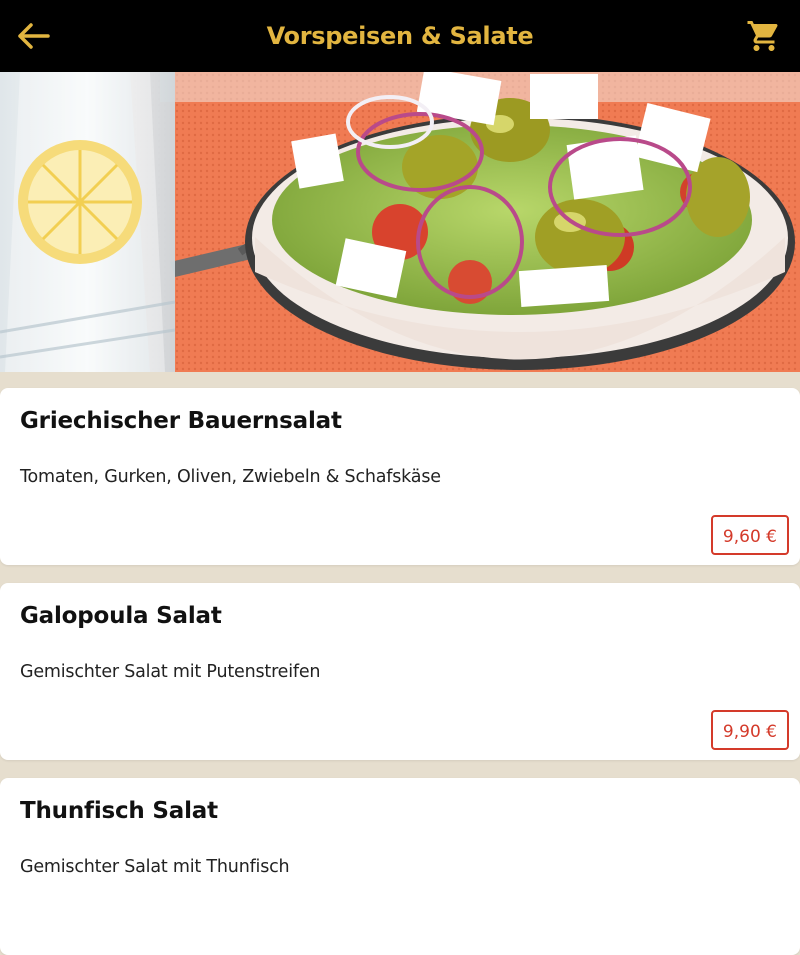 The width and height of the screenshot is (800, 955). What do you see at coordinates (749, 535) in the screenshot?
I see `menu-item-price: 9,60 €` at bounding box center [749, 535].